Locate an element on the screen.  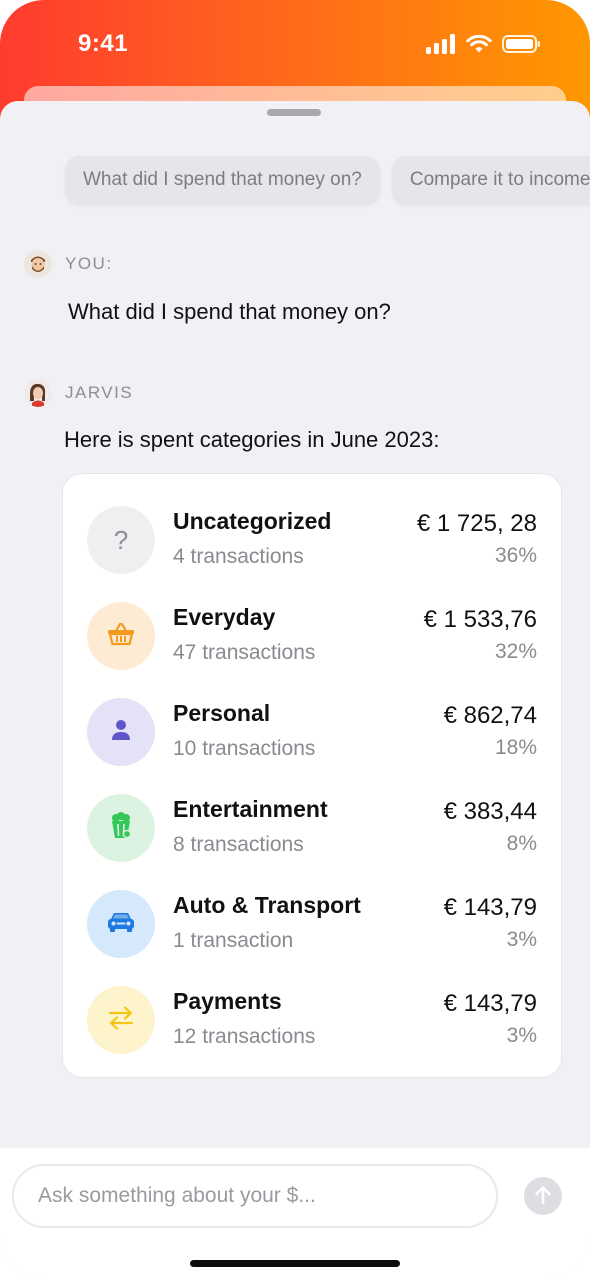
category-count: 8 transactions is located at coordinates (238, 844).